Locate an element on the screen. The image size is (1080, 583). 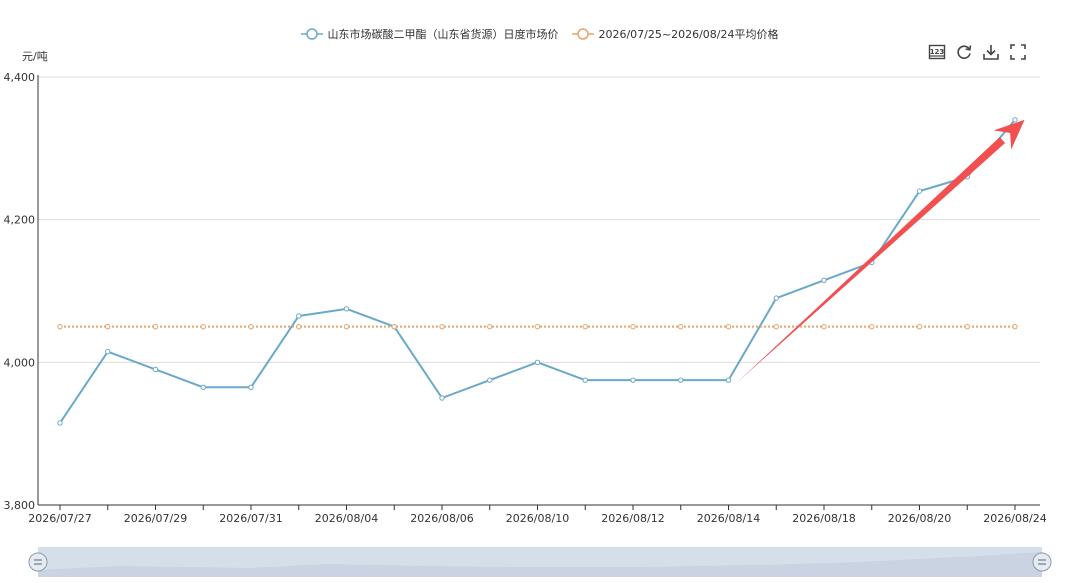
x-tick-label: 2026/08/12 is located at coordinates (632, 518).